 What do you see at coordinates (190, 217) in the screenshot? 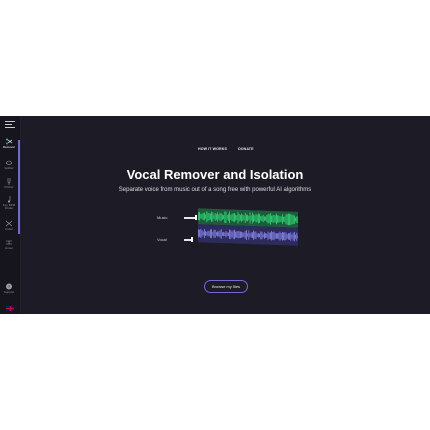
I see `music-volume-slider` at bounding box center [190, 217].